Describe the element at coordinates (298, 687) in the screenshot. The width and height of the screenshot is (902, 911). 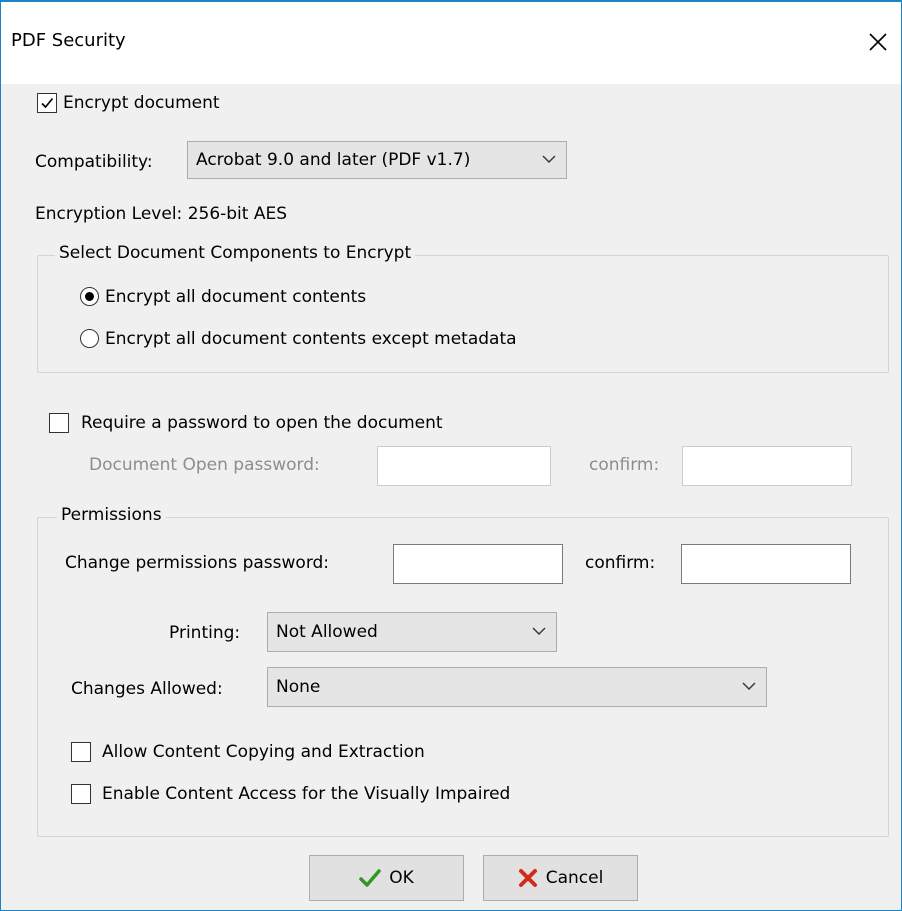
I see `changes-allowed-value: None` at that location.